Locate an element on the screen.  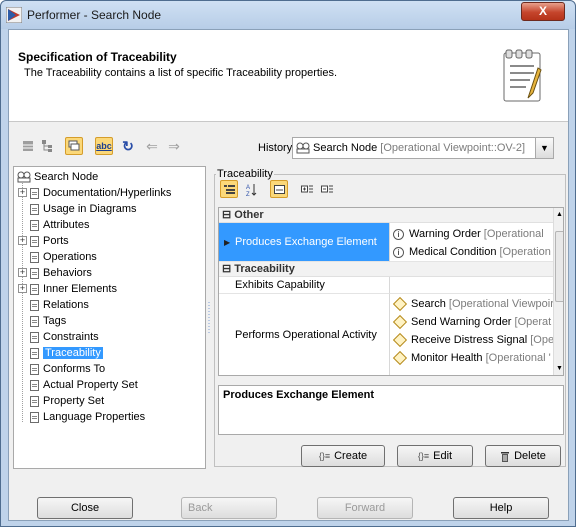
scroll-down-arrow-icon: ▼ is located at coordinates (559, 368).